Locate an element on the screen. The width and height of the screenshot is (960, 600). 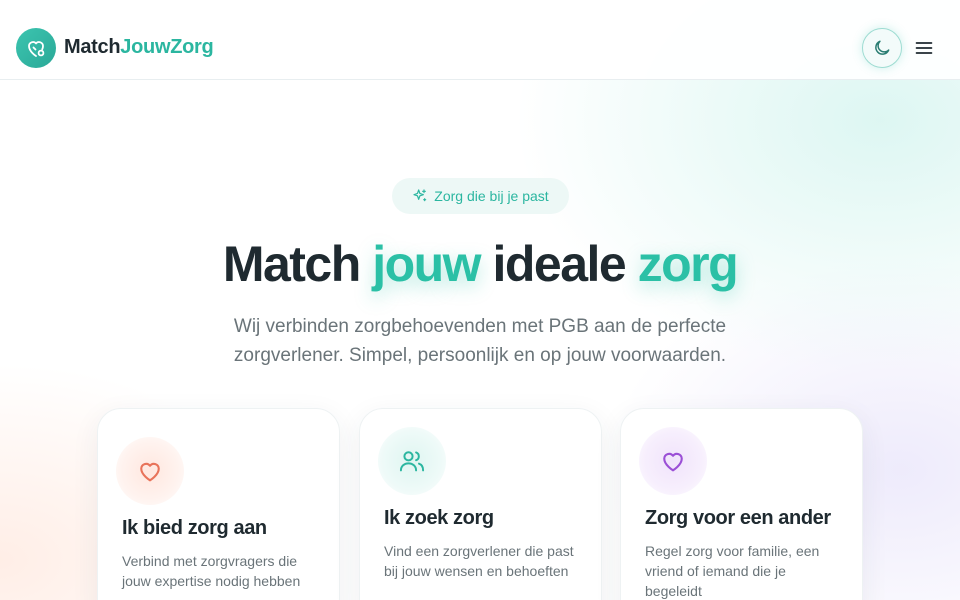
theme-toggle-button is located at coordinates (882, 48).